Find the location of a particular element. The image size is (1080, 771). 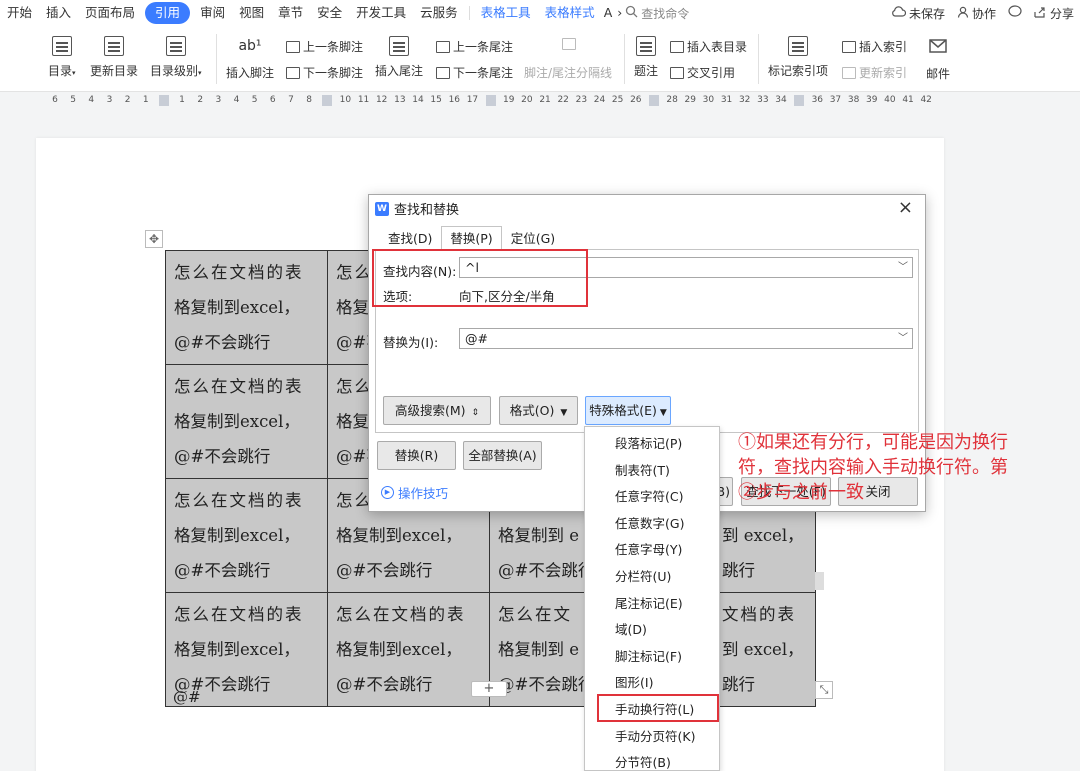

cell-text-line: 格复制到excel， is located at coordinates (399, 649).